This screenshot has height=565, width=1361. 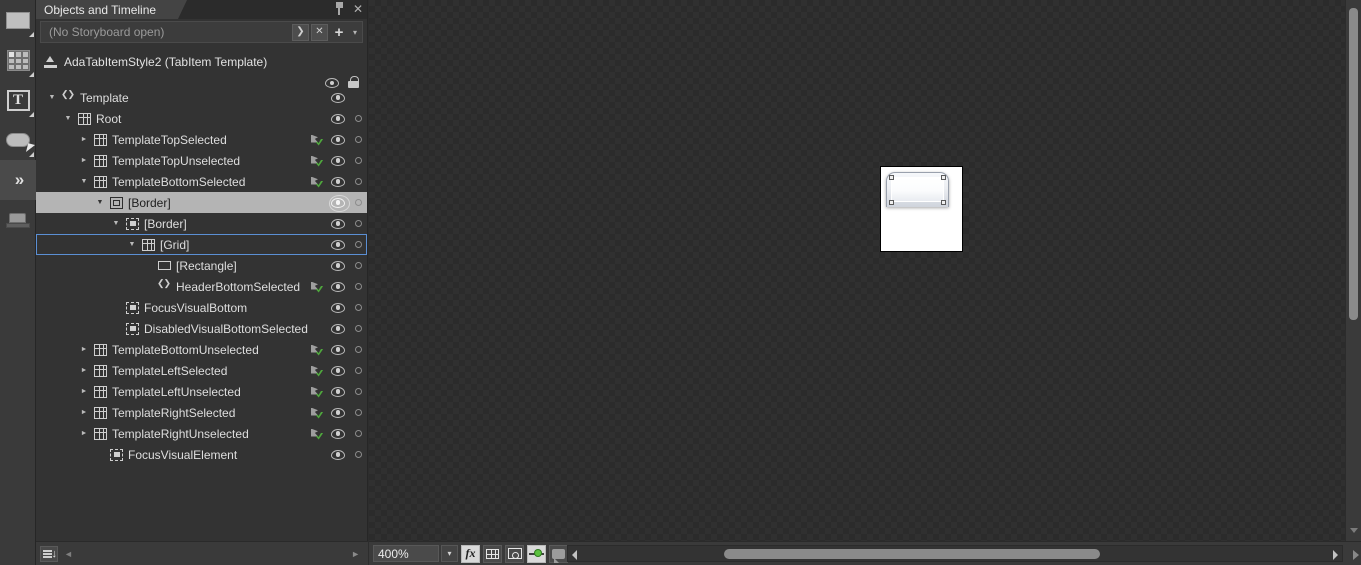 What do you see at coordinates (18, 220) in the screenshot?
I see `camera-3d-tool` at bounding box center [18, 220].